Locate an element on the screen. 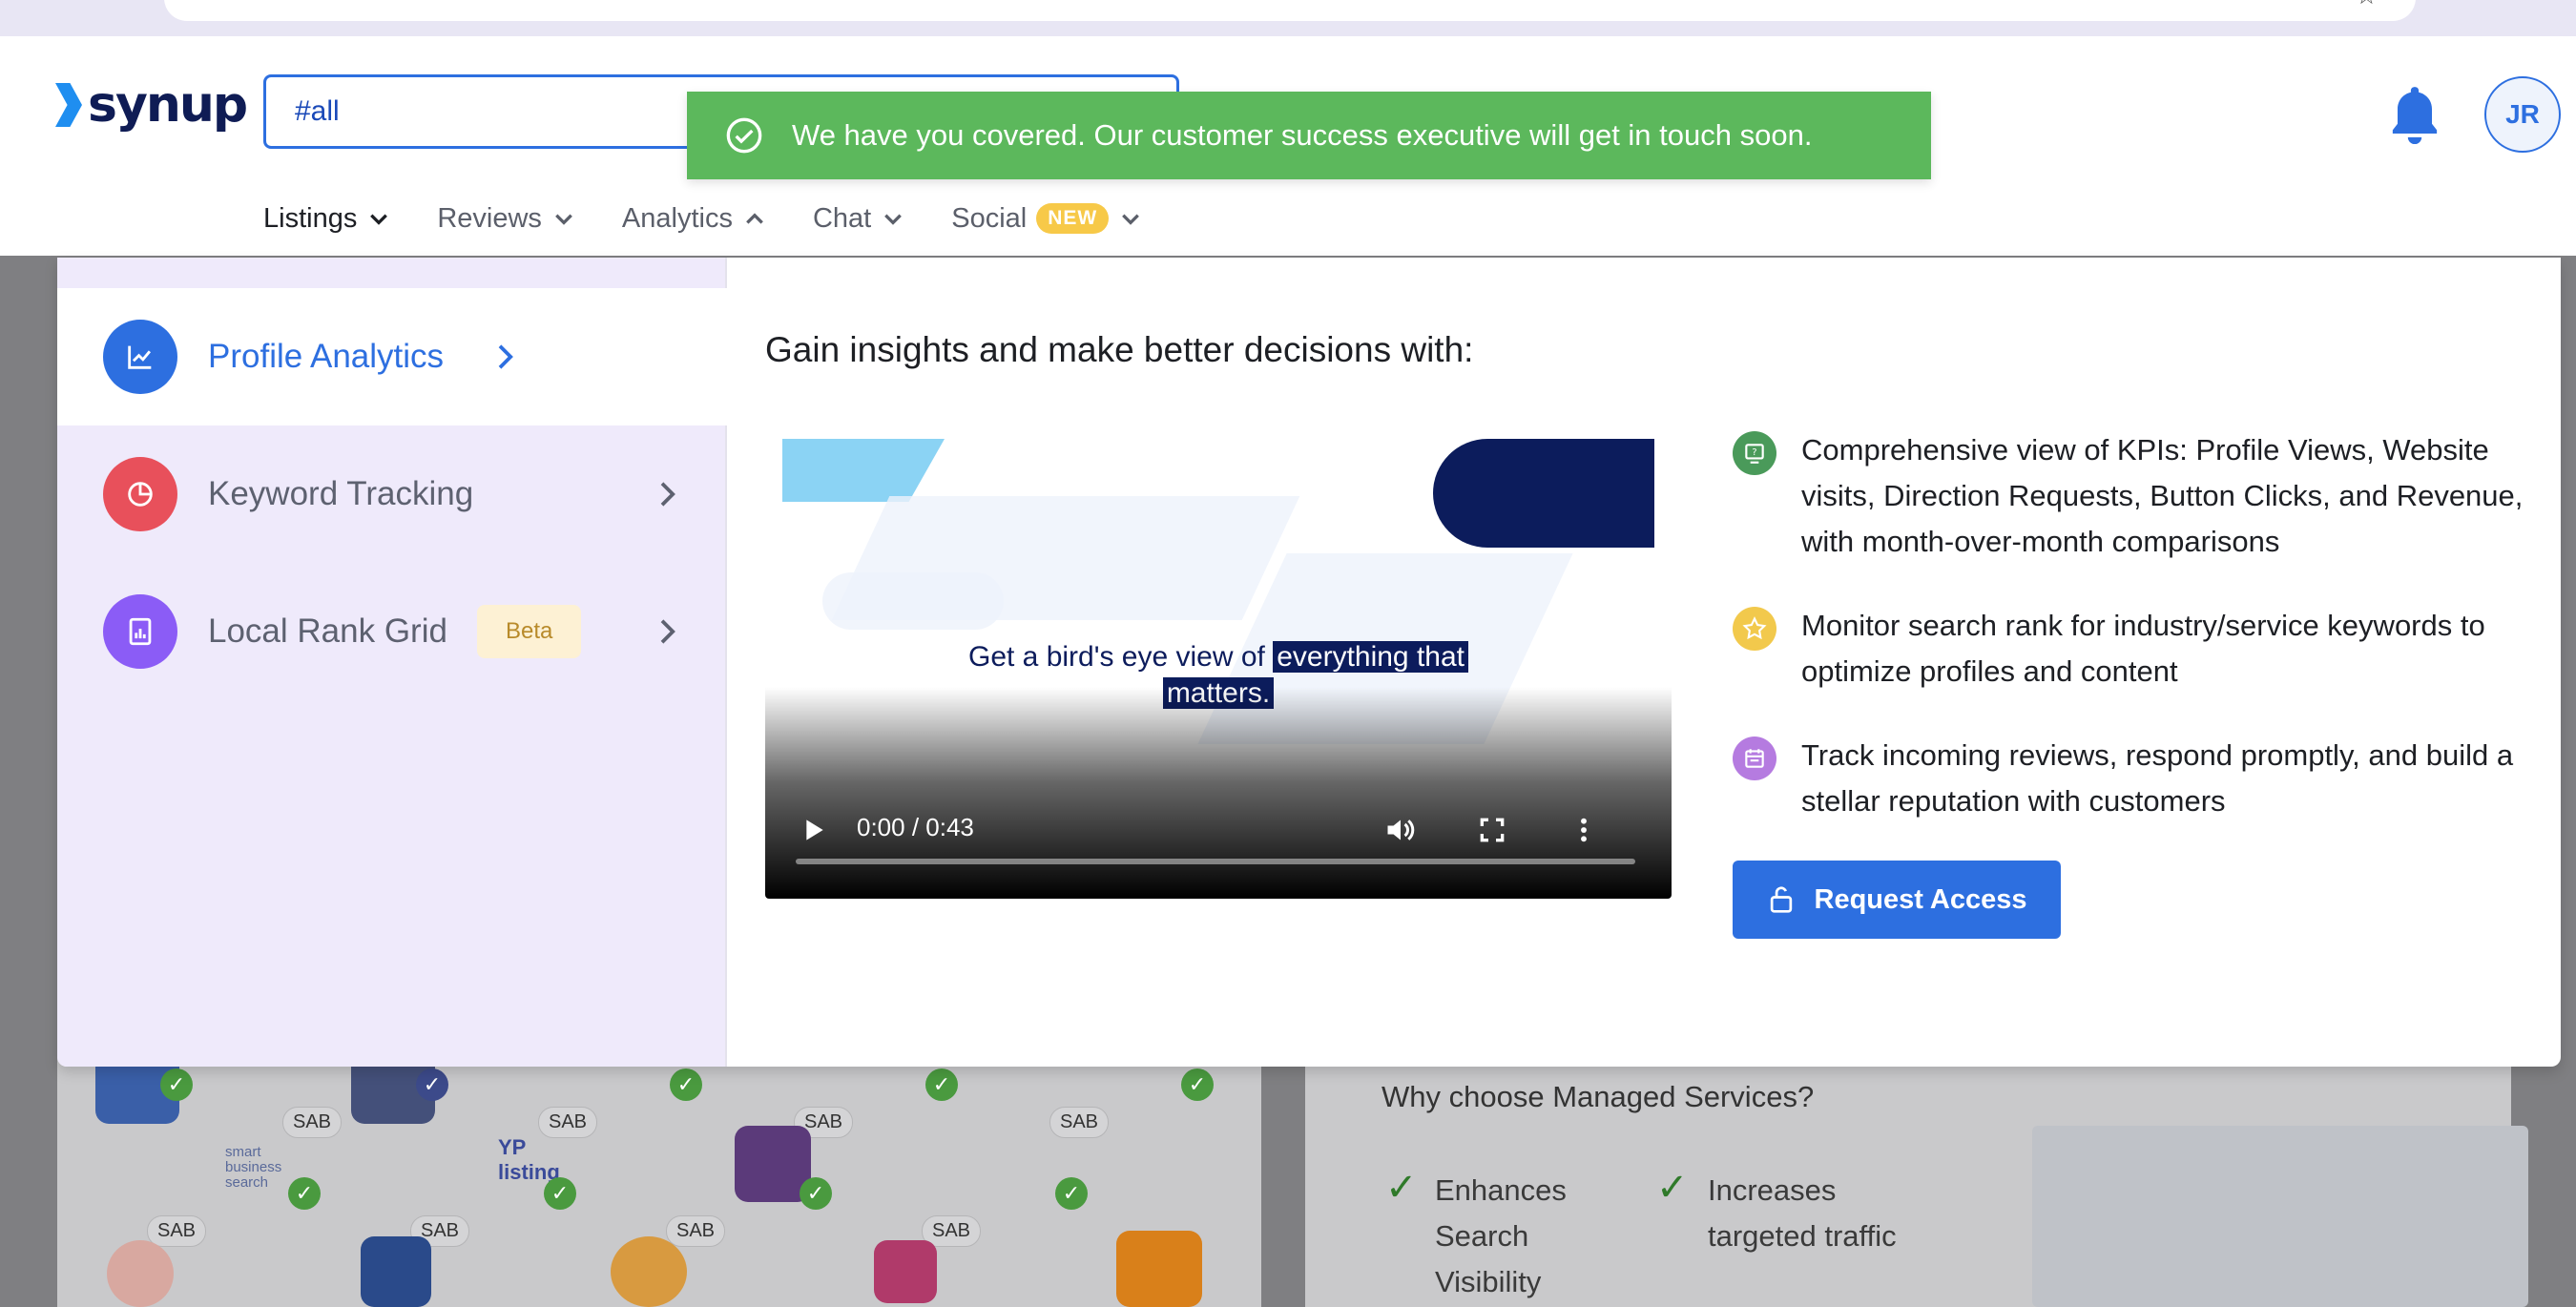  star-icon is located at coordinates (1754, 629).